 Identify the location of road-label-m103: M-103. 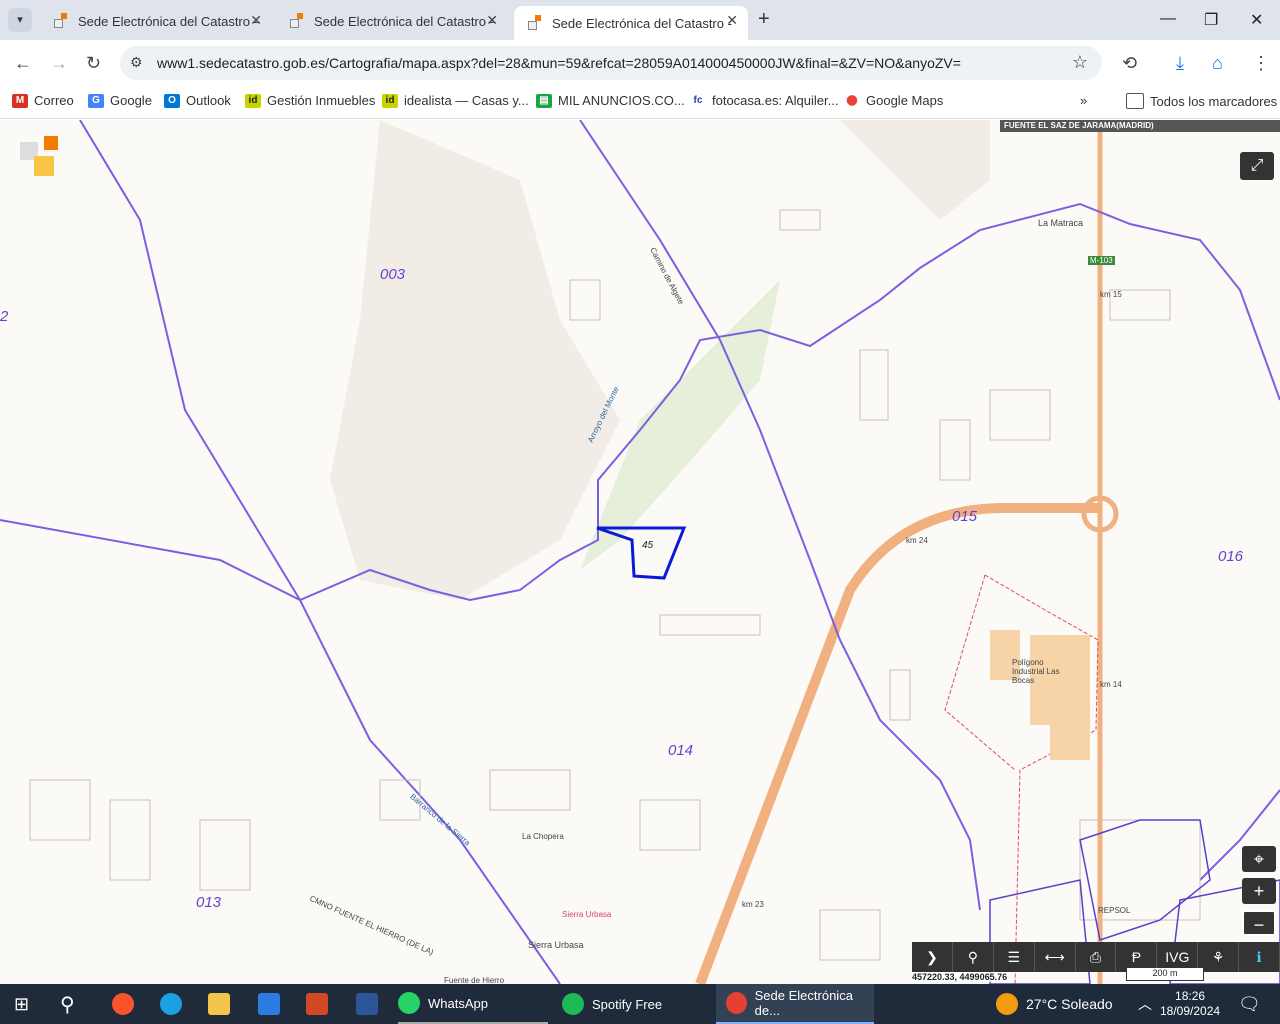
(1101, 260).